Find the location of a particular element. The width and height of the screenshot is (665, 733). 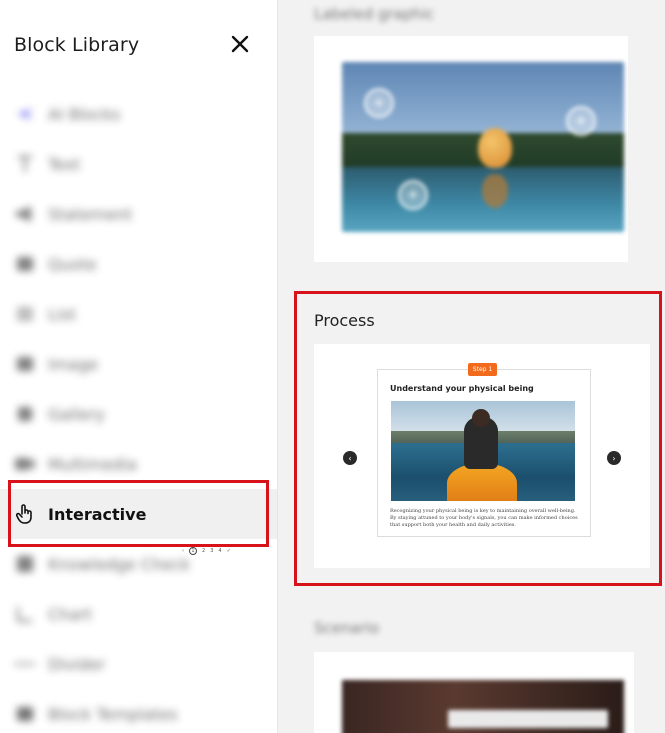

pager-current-step: 1 is located at coordinates (193, 551).